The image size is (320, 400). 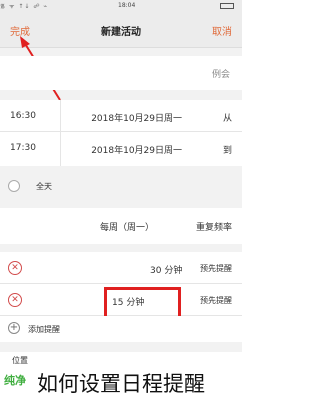 What do you see at coordinates (227, 119) in the screenshot?
I see `start-label: 从` at bounding box center [227, 119].